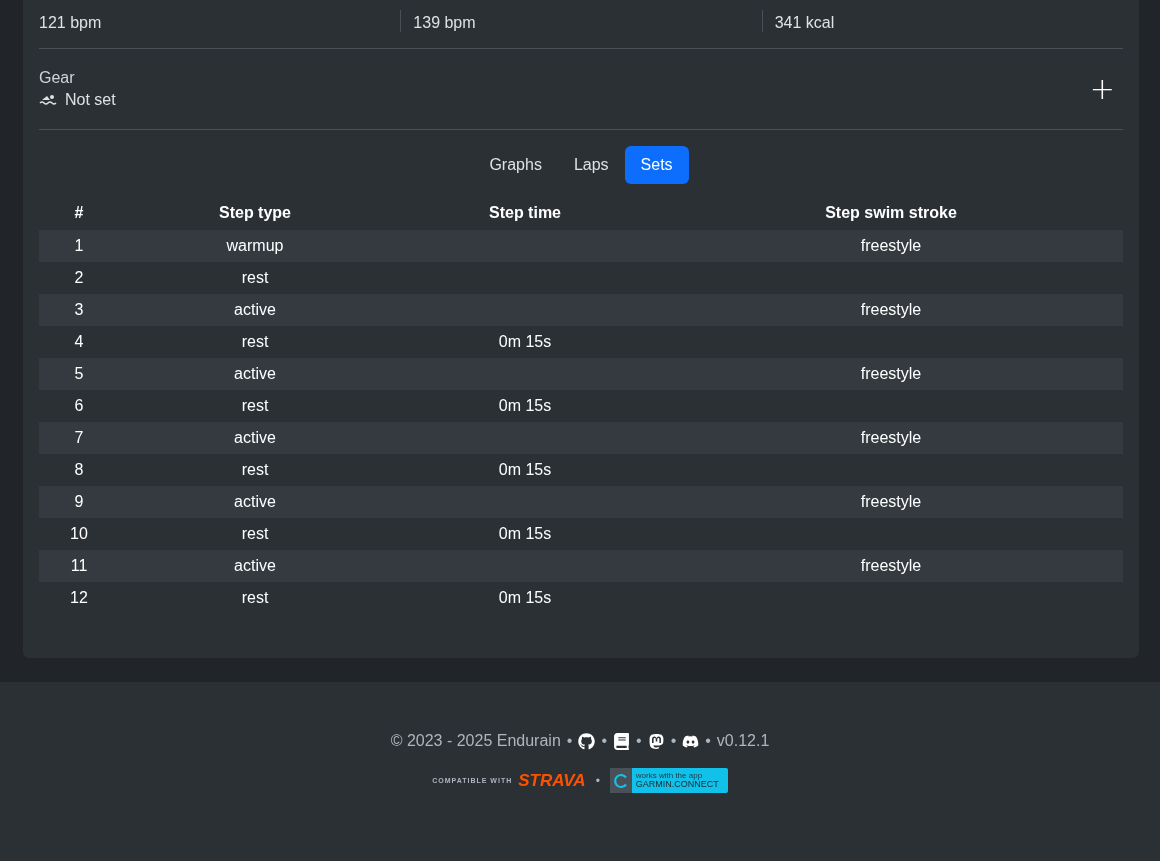 Image resolution: width=1160 pixels, height=861 pixels. What do you see at coordinates (79, 598) in the screenshot?
I see `table-cell: 12` at bounding box center [79, 598].